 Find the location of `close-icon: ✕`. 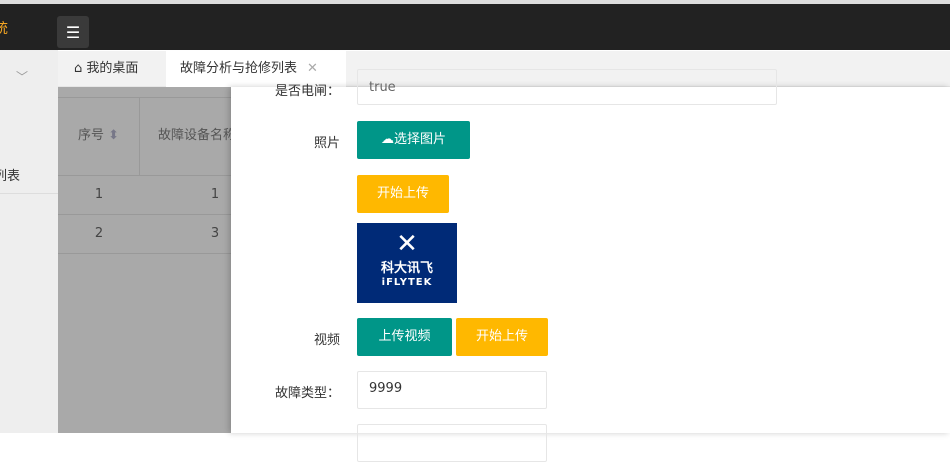

close-icon: ✕ is located at coordinates (312, 68).